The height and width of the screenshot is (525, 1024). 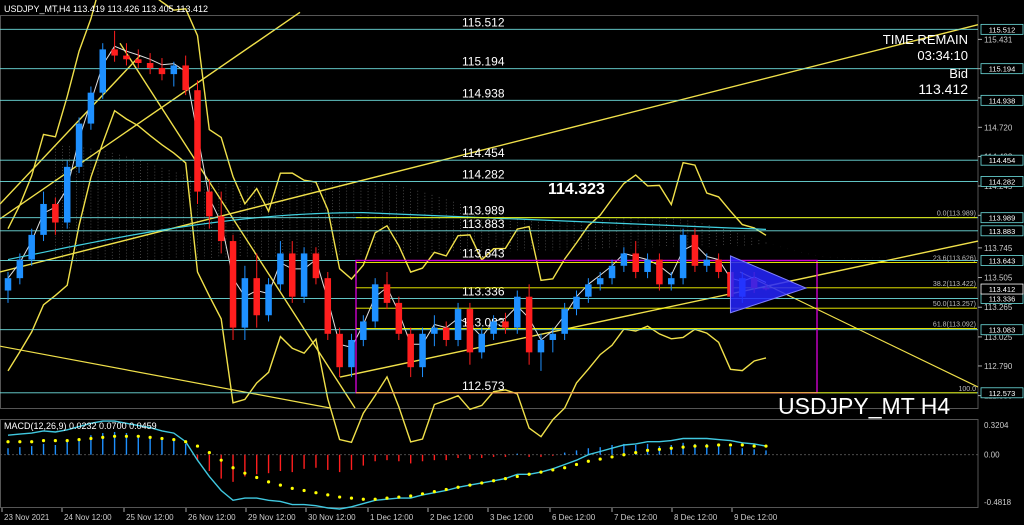 What do you see at coordinates (998, 248) in the screenshot?
I see `price-tick-label: 113.745` at bounding box center [998, 248].